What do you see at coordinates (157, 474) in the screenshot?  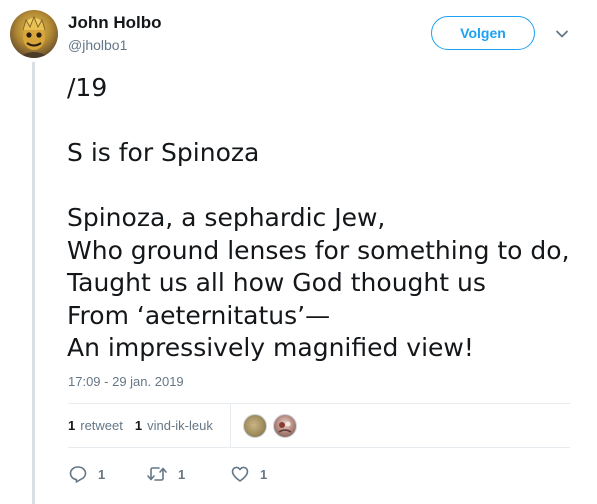 I see `retweet-icon` at bounding box center [157, 474].